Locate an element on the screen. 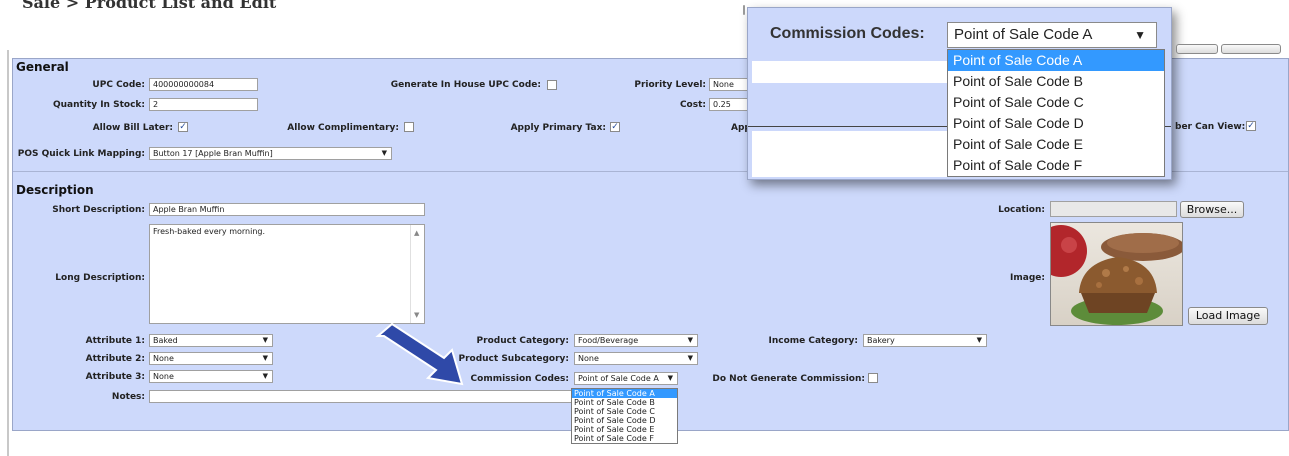 The height and width of the screenshot is (456, 1289). complimentary-checkbox is located at coordinates (409, 127).